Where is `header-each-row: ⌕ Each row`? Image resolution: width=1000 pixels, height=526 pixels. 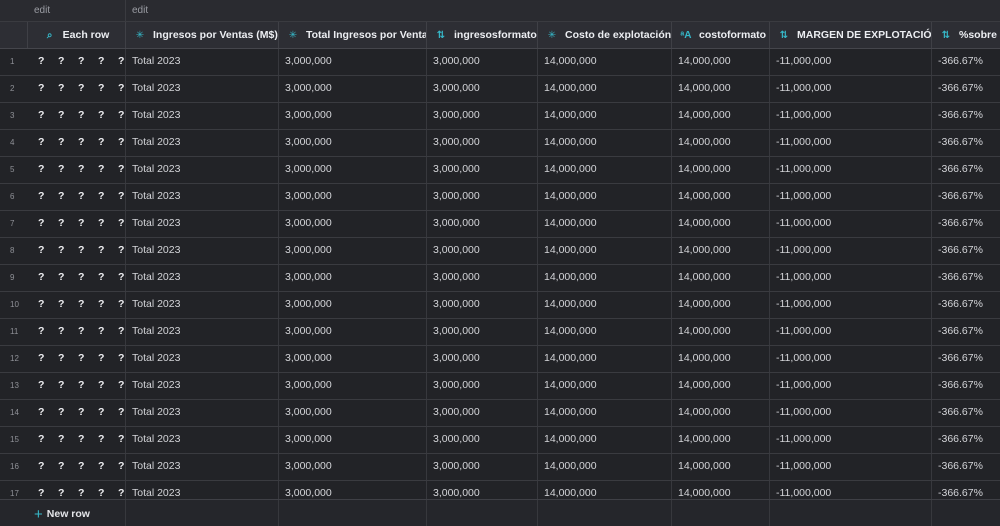 header-each-row: ⌕ Each row is located at coordinates (77, 35).